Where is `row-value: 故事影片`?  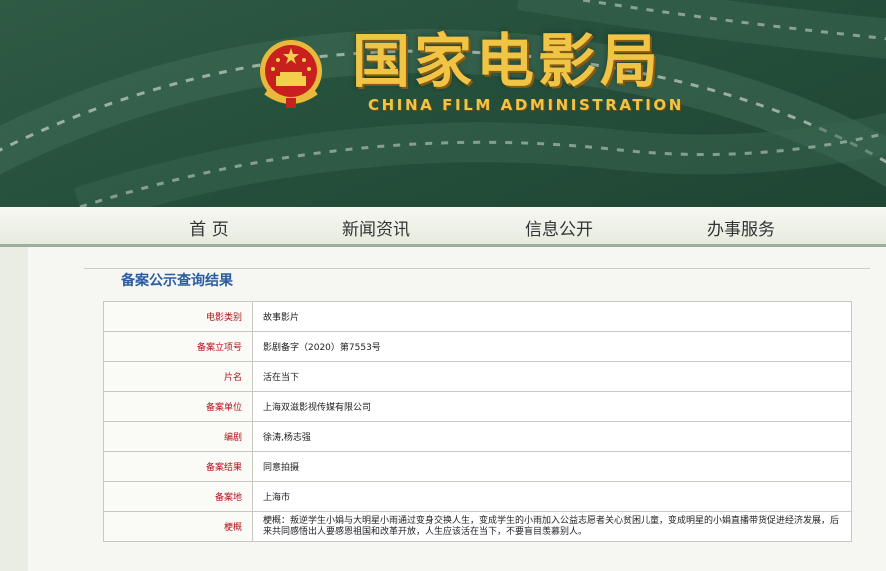 row-value: 故事影片 is located at coordinates (552, 316).